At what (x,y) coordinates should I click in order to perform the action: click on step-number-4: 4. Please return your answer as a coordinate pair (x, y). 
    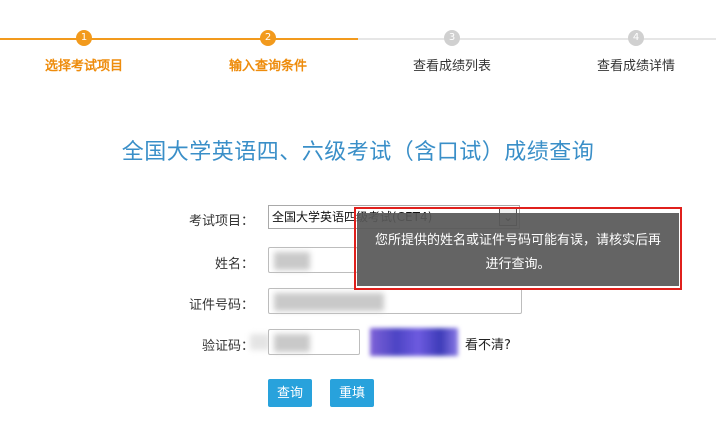
    Looking at the image, I should click on (636, 38).